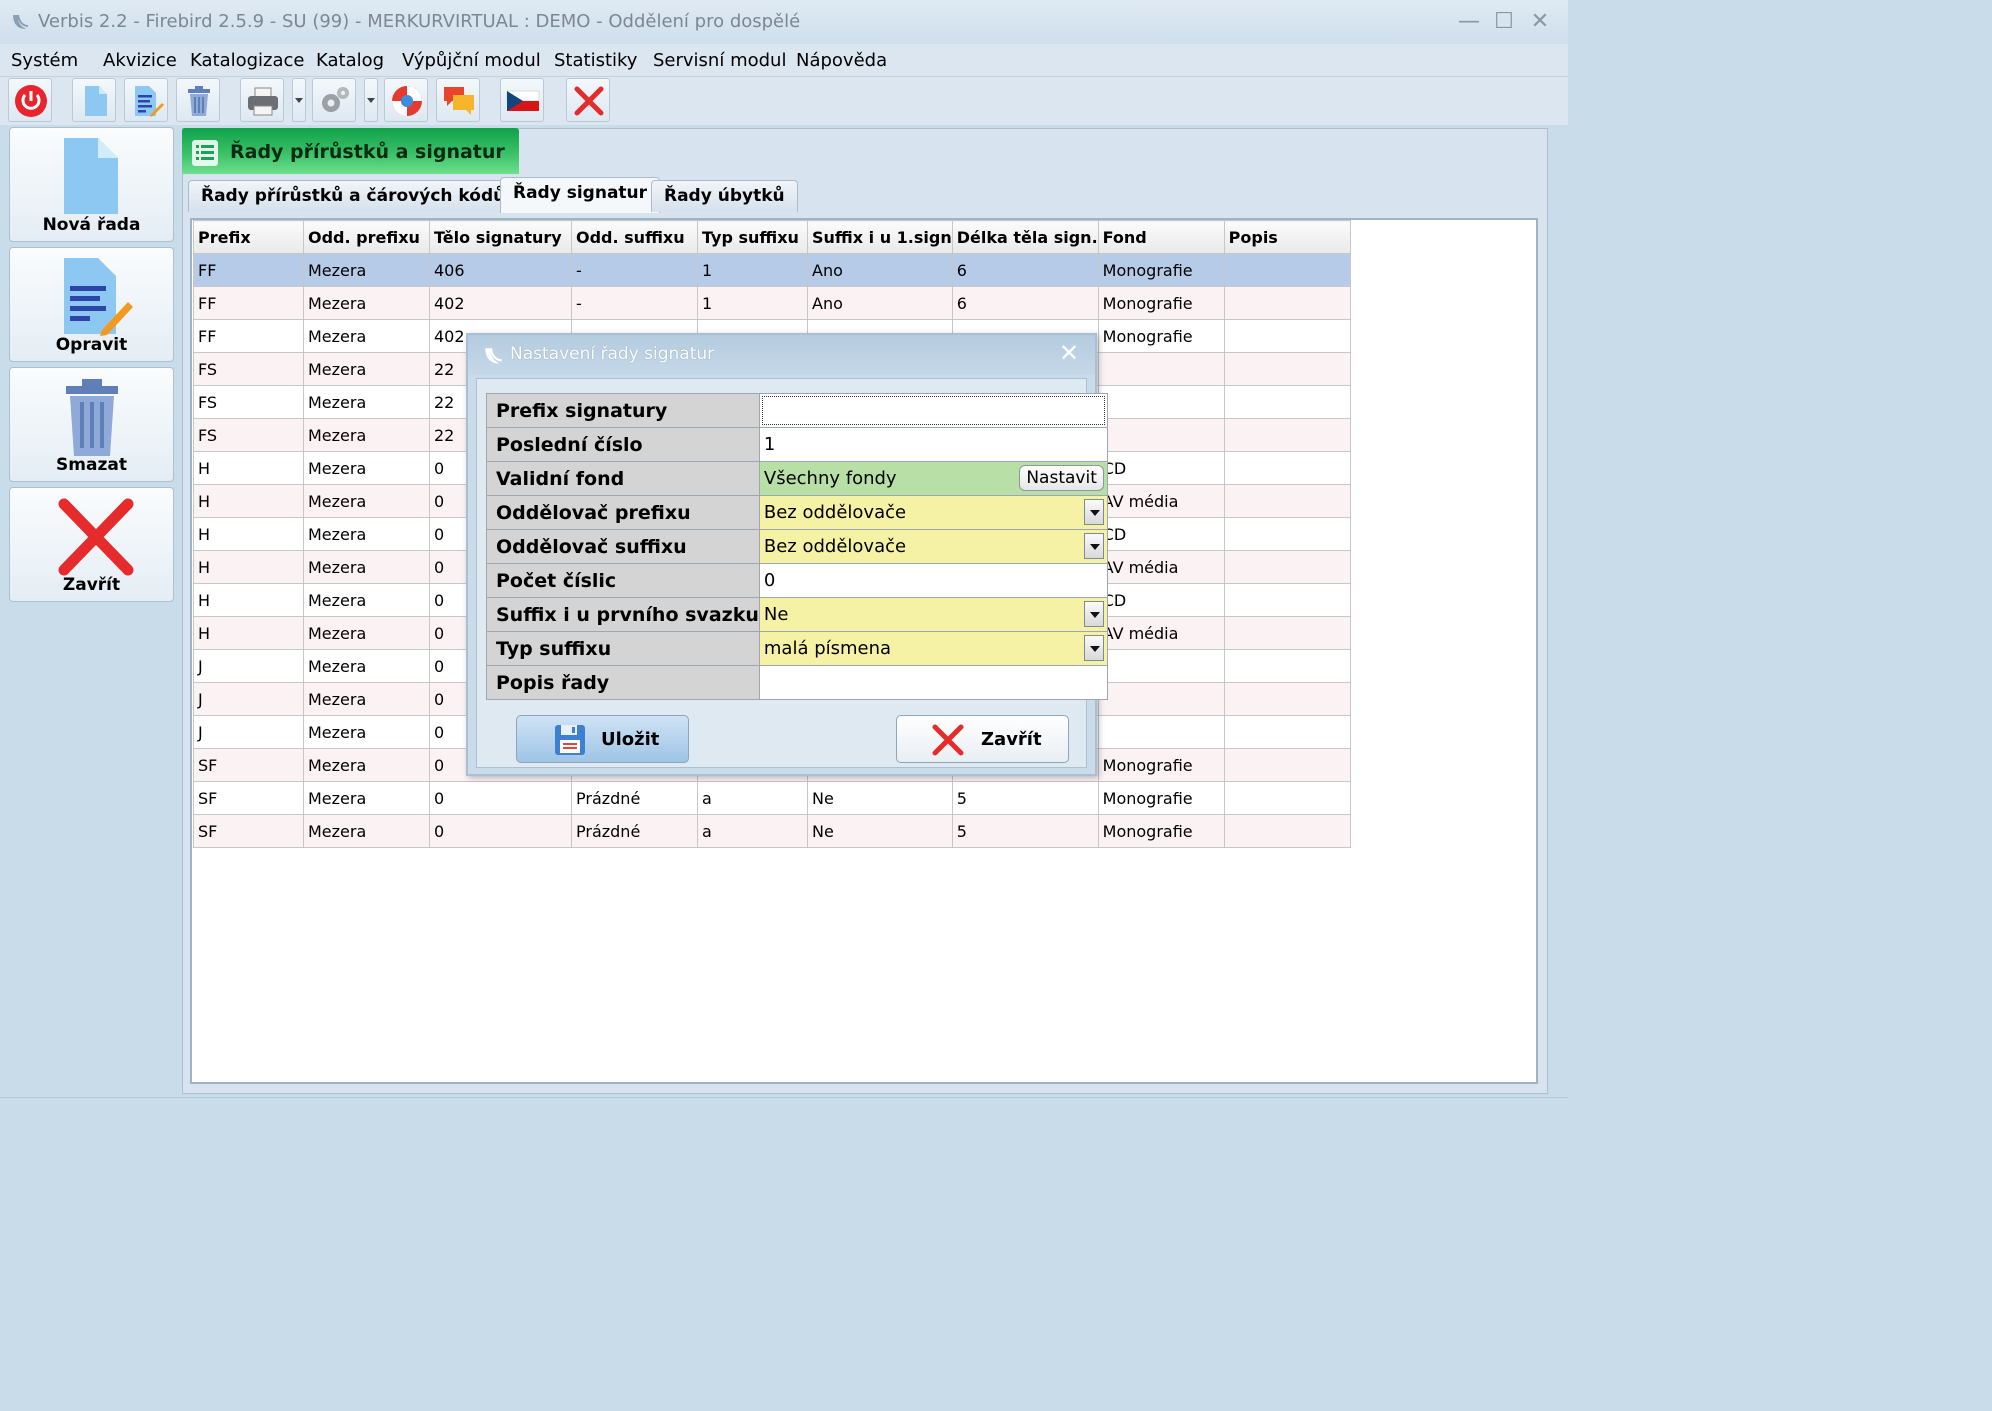 This screenshot has width=1992, height=1411. Describe the element at coordinates (367, 152) in the screenshot. I see `panel-title: Řady přírůstků a signatur` at that location.